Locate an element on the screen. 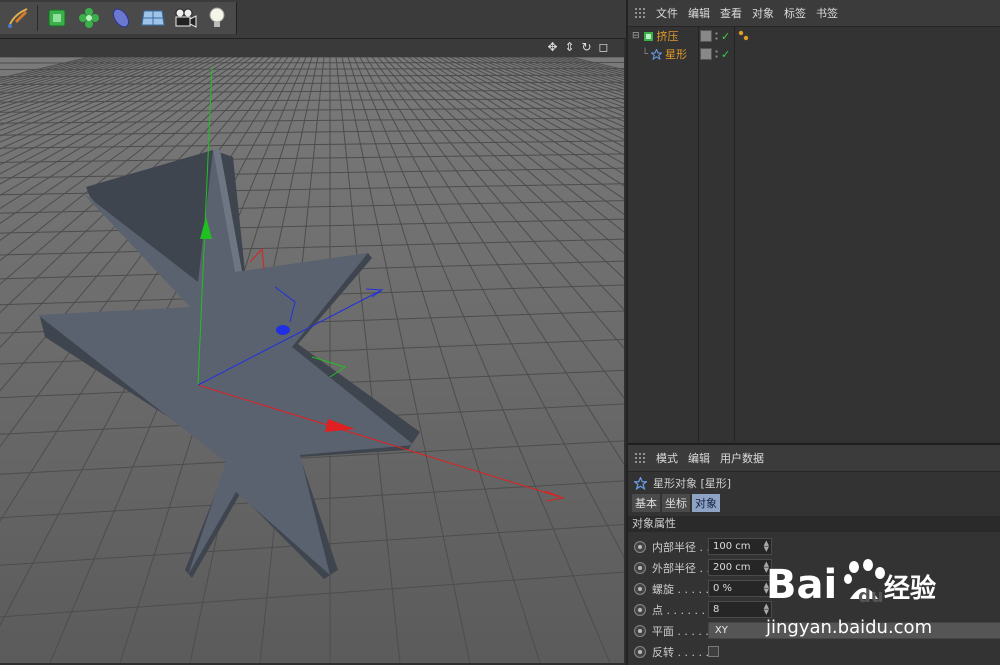 The width and height of the screenshot is (1000, 665). object-tree: ⊟ 挤压 └ 星形 is located at coordinates (663, 234).